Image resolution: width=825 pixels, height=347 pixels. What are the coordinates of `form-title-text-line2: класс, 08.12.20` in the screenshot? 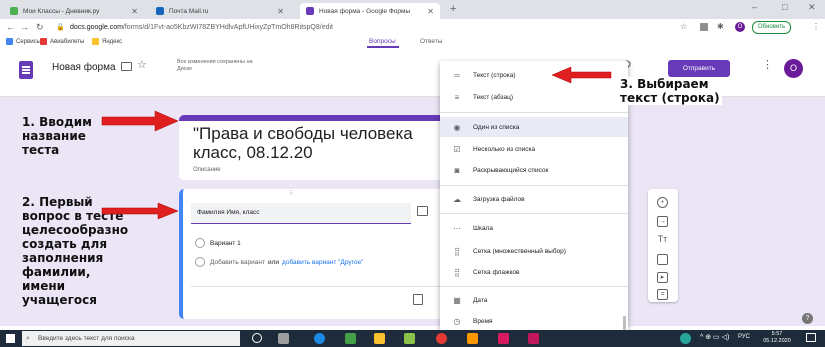 It's located at (253, 153).